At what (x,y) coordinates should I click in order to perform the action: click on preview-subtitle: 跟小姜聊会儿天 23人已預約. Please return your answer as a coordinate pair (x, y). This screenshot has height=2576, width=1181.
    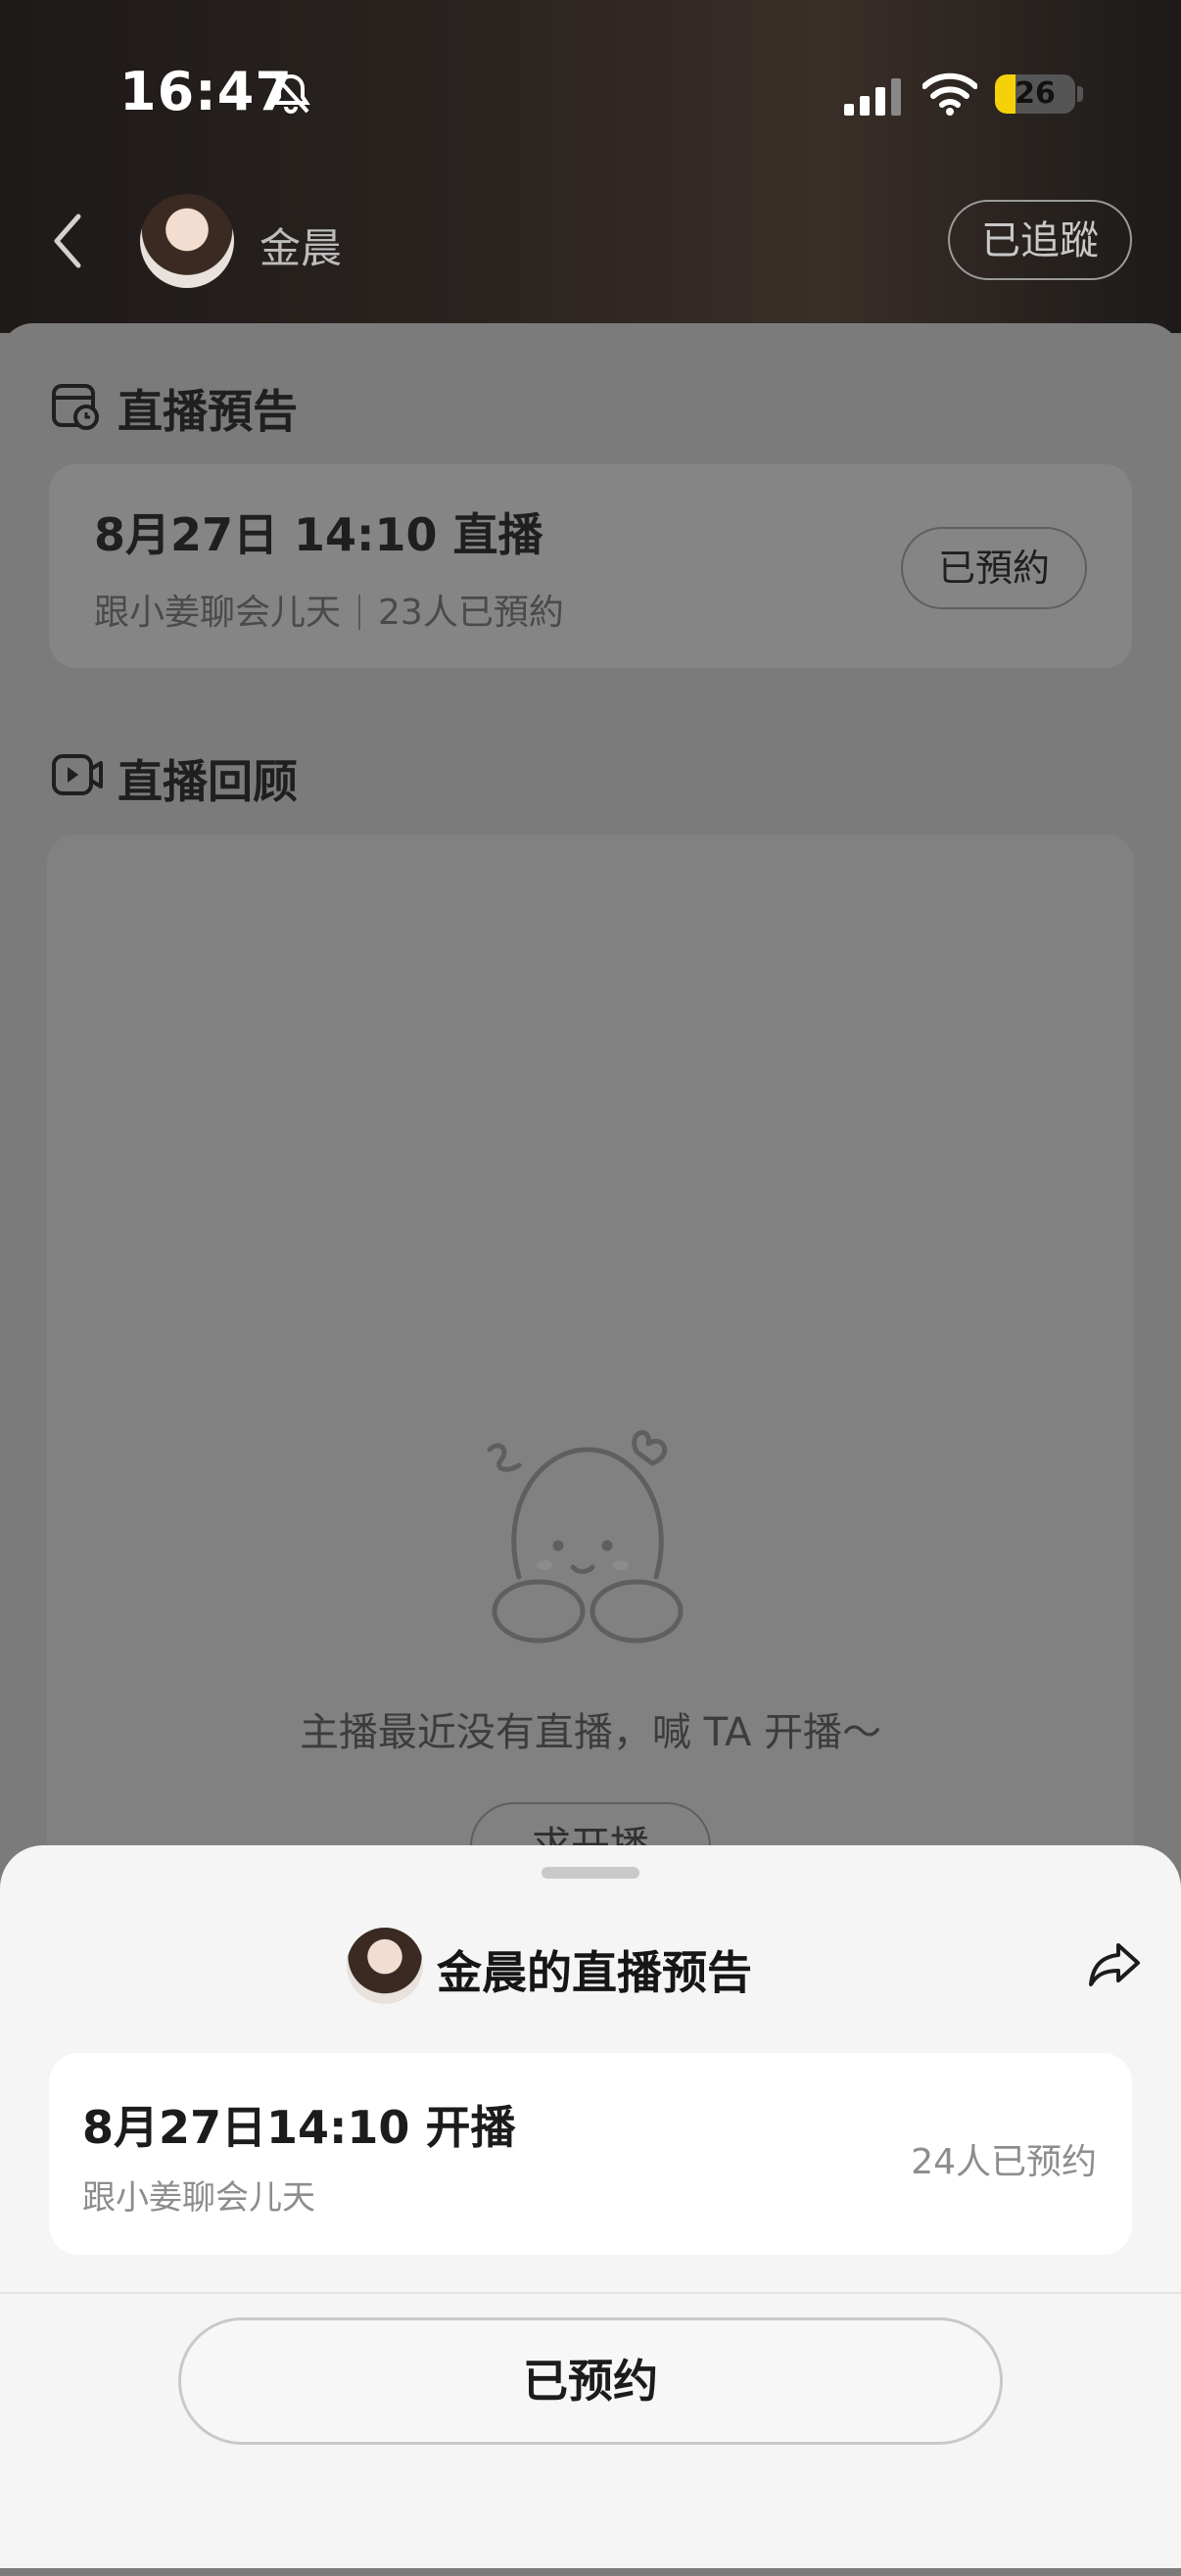
    Looking at the image, I should click on (329, 609).